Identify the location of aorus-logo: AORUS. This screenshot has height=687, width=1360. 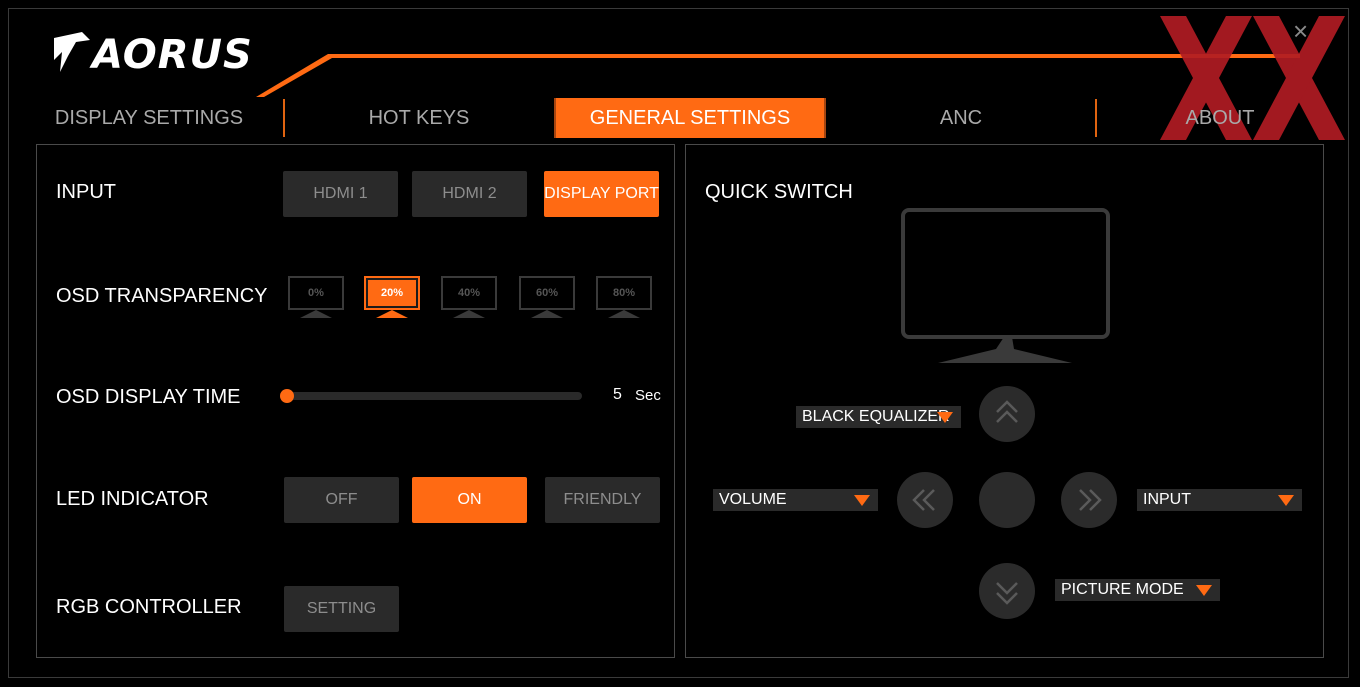
(152, 53).